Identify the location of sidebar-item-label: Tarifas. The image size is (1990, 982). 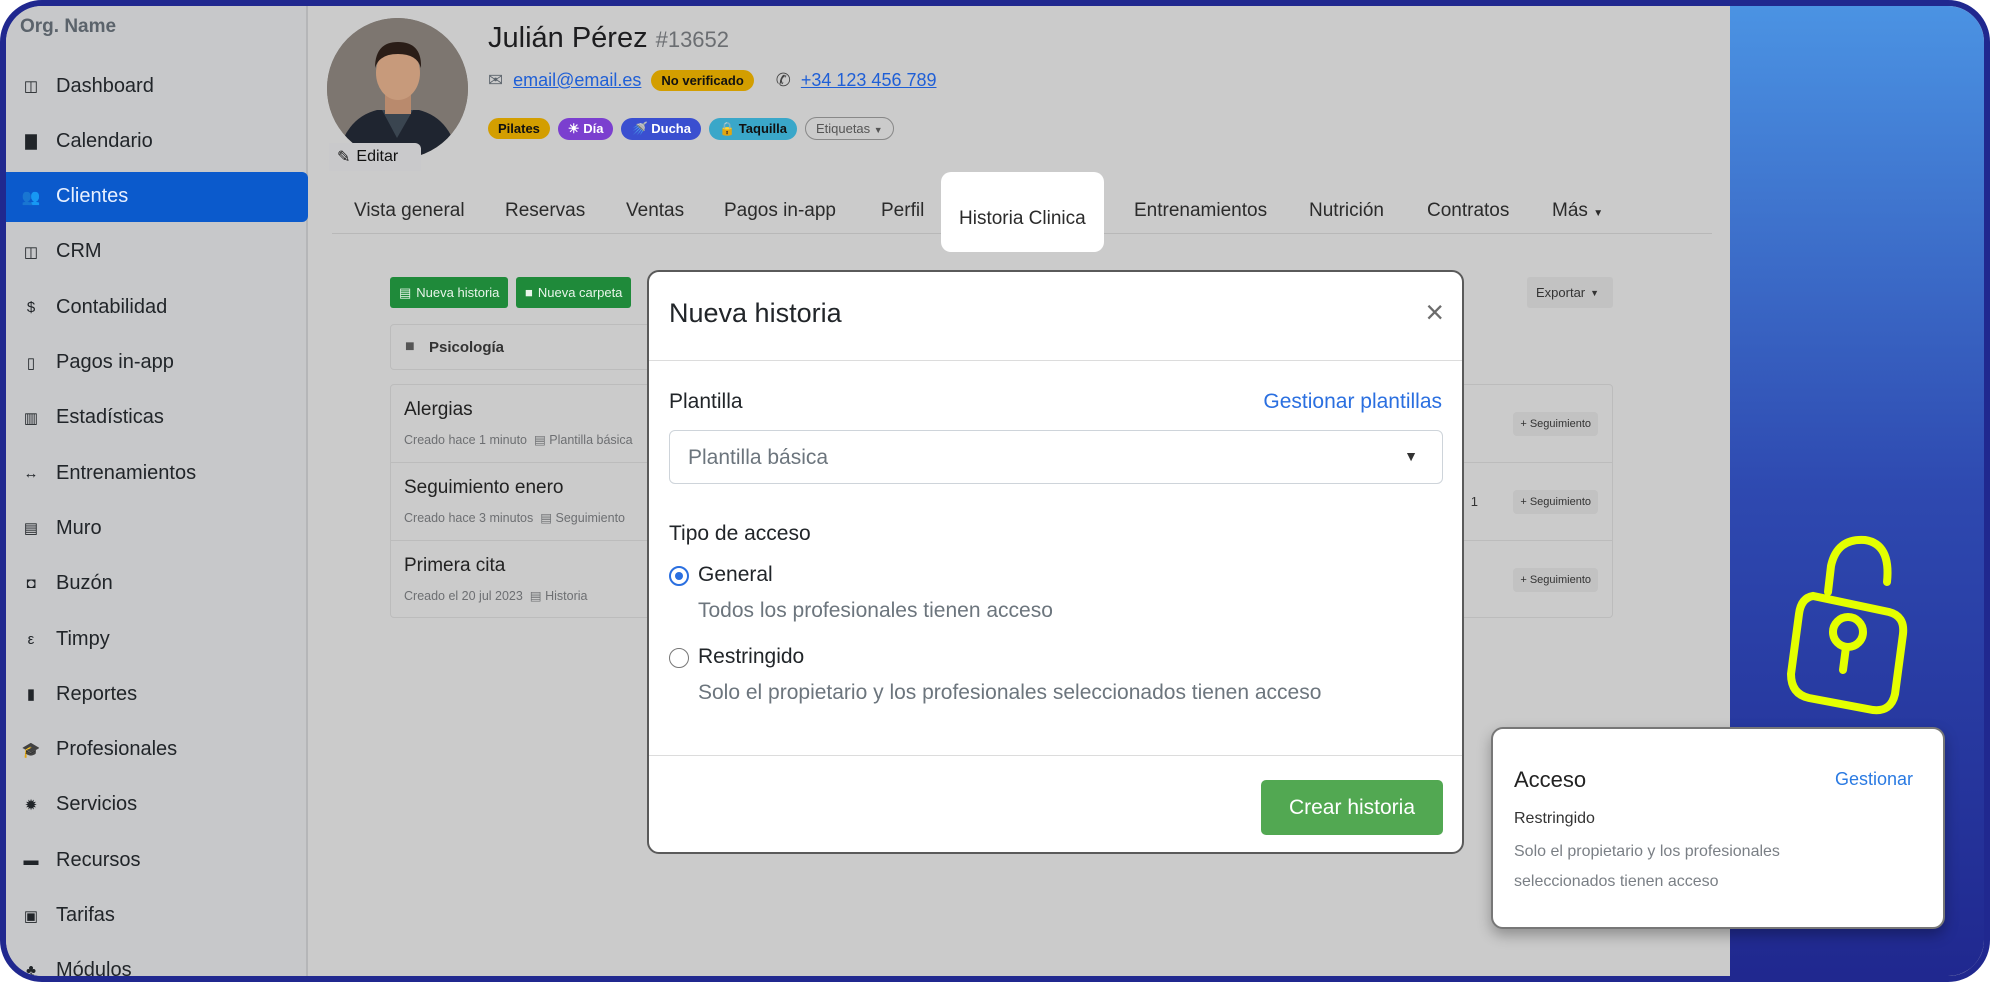
(85, 915).